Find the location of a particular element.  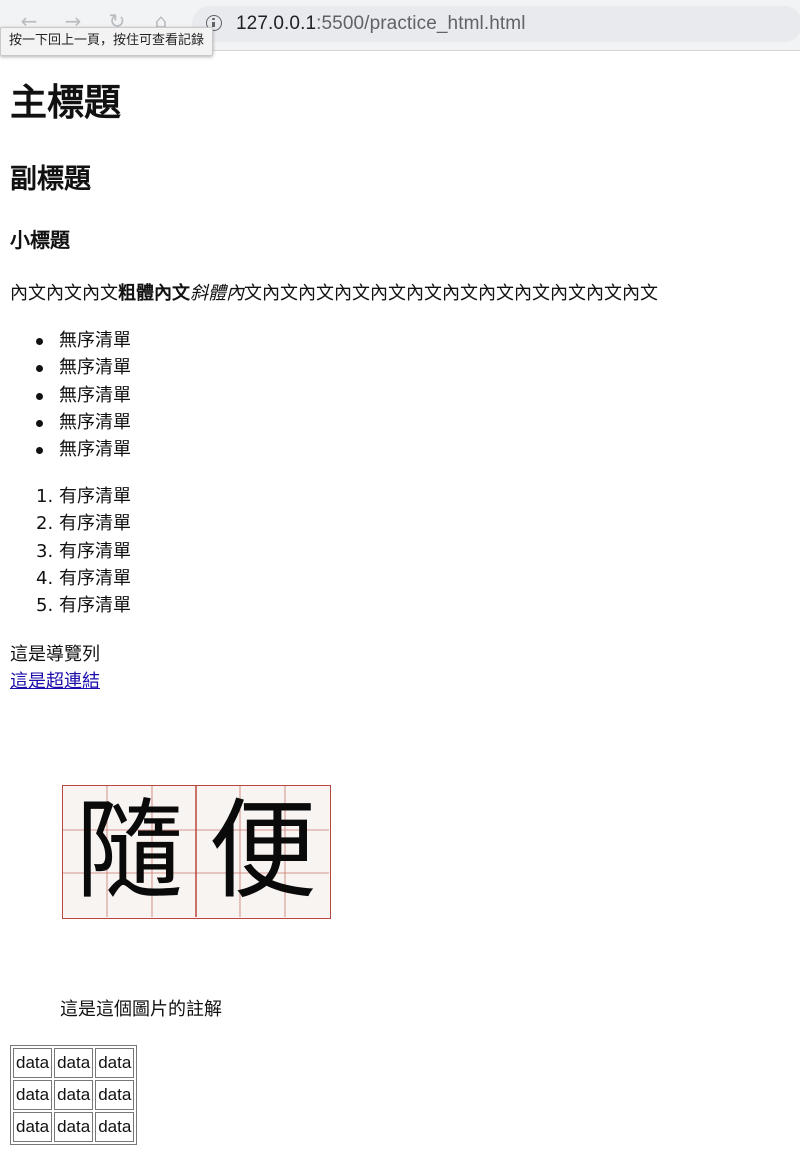

address-bar: 127.0.0.1:5500/practice_html.html is located at coordinates (496, 24).